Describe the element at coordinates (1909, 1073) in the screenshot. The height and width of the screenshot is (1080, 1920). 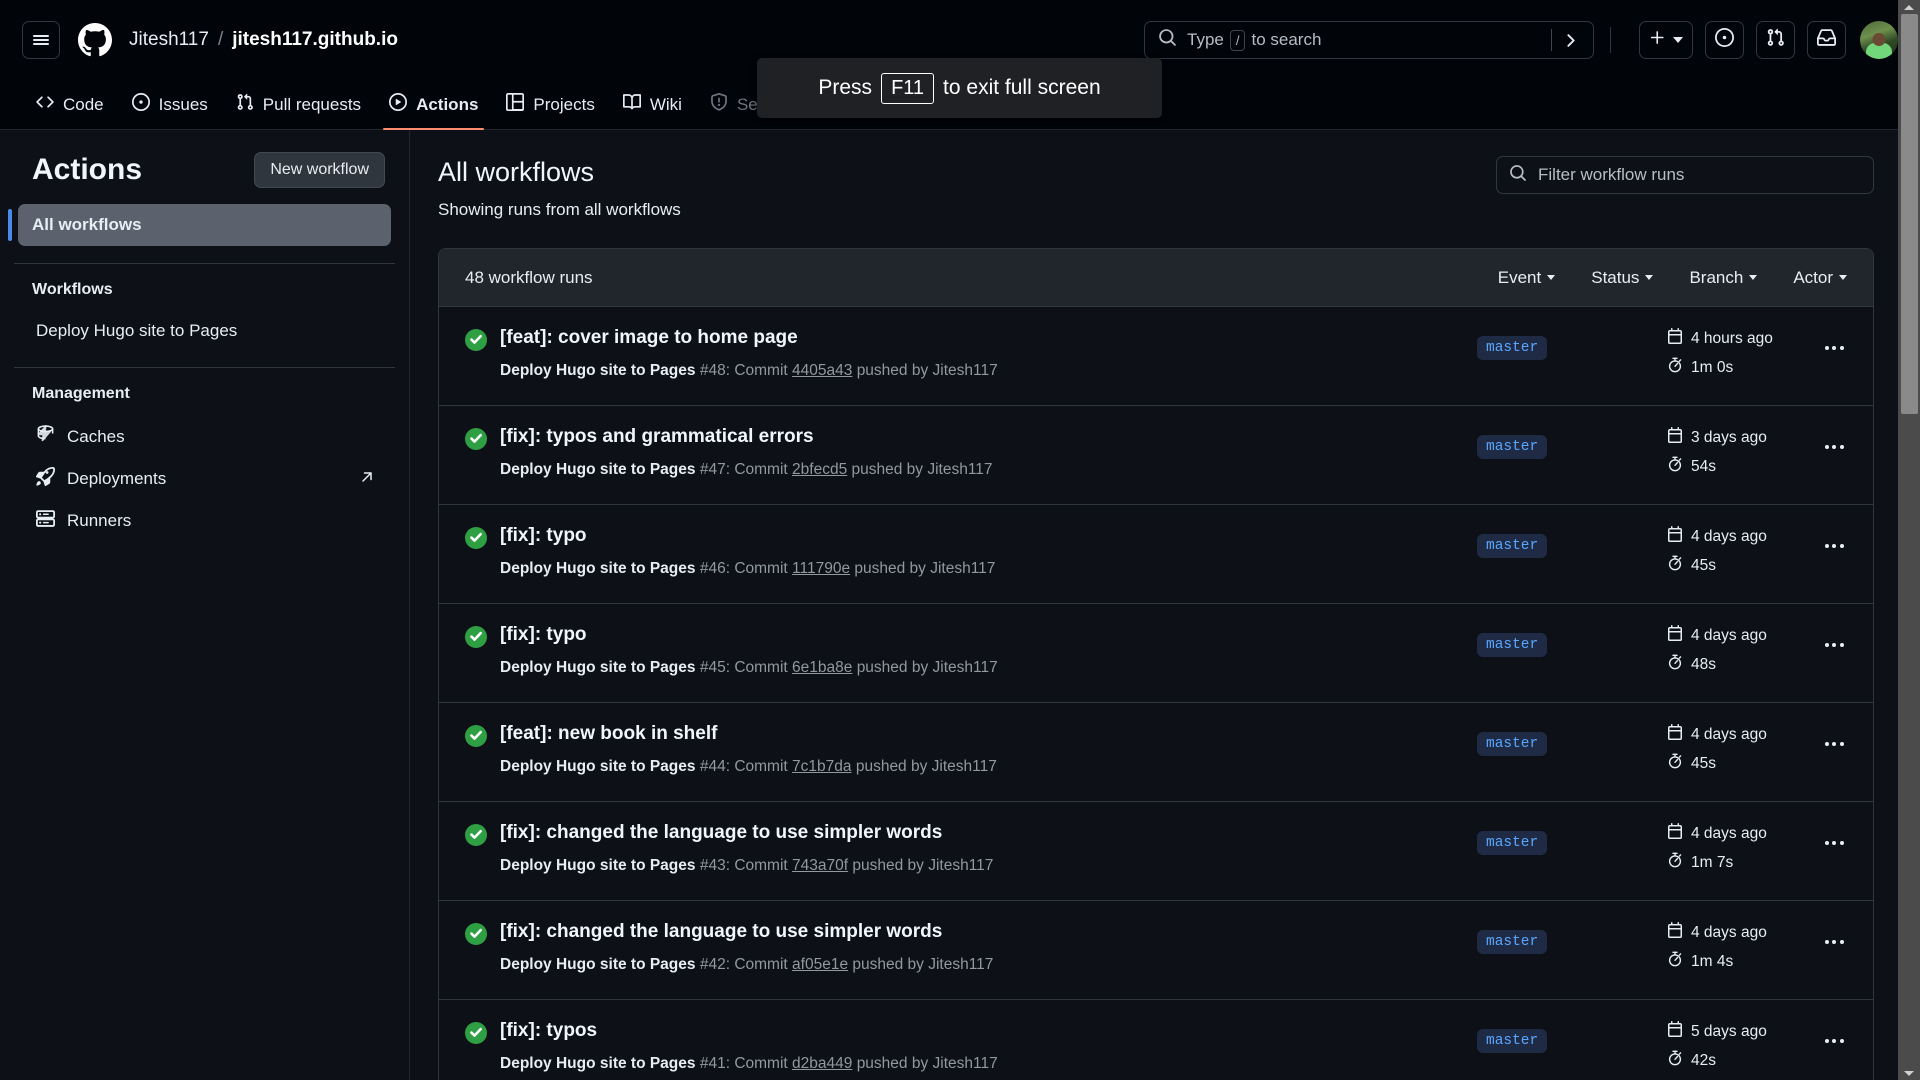
I see `scrollbar-down-arrow` at that location.